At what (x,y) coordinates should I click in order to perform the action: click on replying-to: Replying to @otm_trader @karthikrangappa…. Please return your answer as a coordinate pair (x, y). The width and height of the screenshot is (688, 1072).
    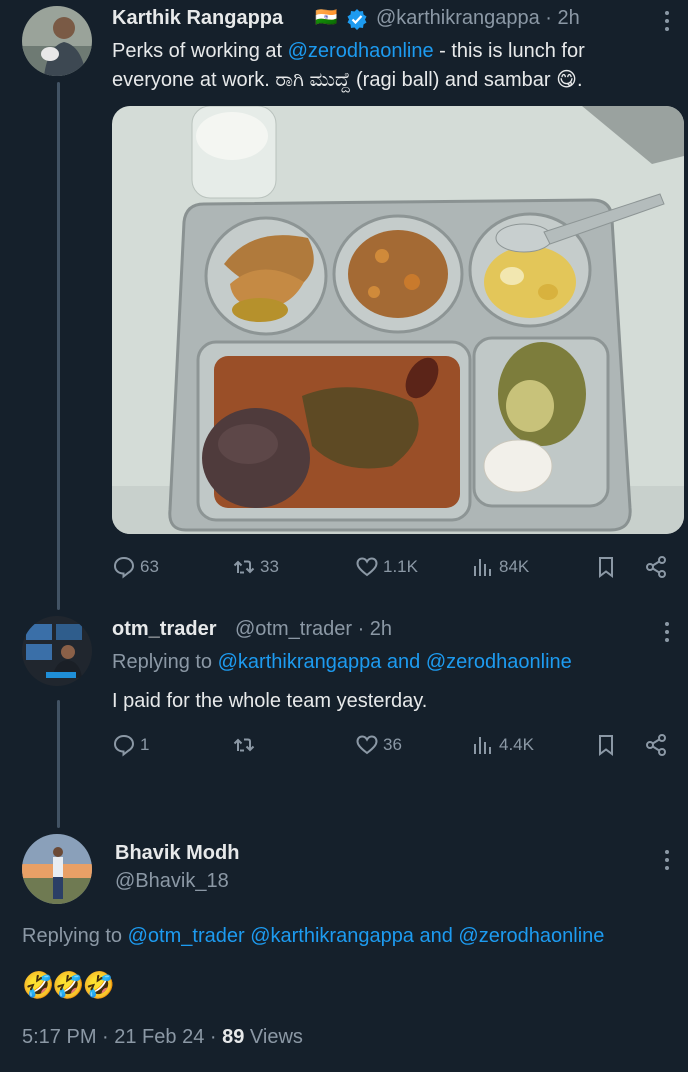
    Looking at the image, I should click on (355, 936).